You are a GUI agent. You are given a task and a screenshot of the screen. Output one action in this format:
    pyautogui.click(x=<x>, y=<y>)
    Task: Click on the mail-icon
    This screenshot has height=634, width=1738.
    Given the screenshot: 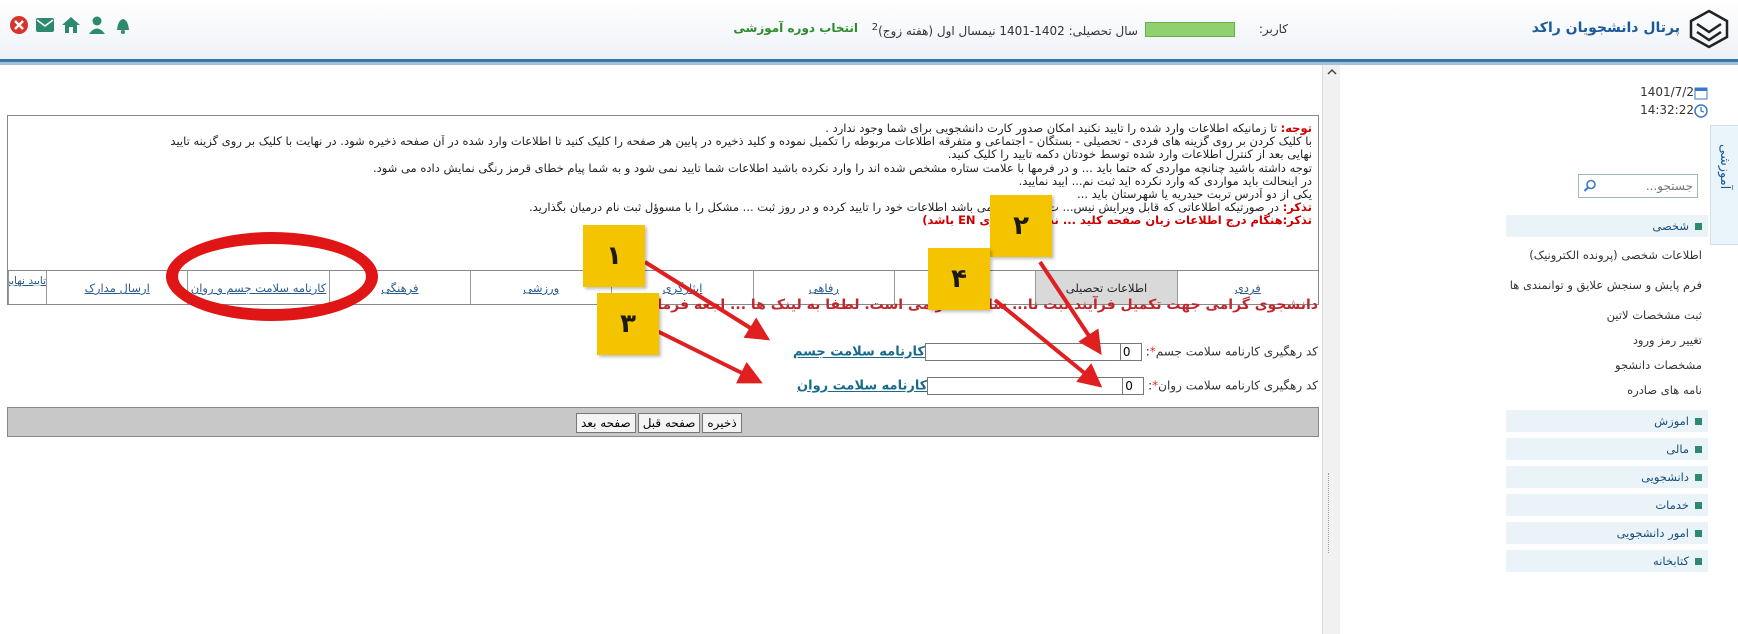 What is the action you would take?
    pyautogui.click(x=45, y=25)
    